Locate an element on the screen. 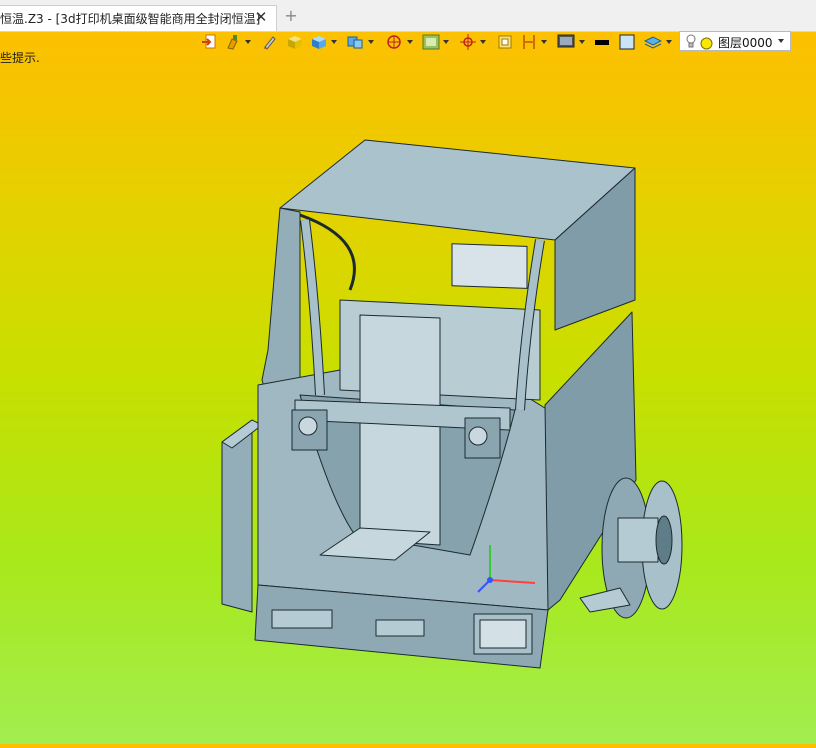 The image size is (816, 748). pen-icon is located at coordinates (269, 42).